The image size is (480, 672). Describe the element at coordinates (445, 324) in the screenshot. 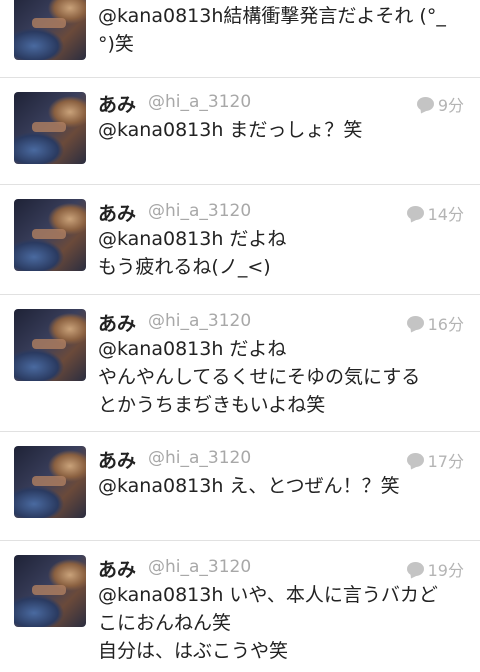

I see `tweet-time: 16分` at that location.